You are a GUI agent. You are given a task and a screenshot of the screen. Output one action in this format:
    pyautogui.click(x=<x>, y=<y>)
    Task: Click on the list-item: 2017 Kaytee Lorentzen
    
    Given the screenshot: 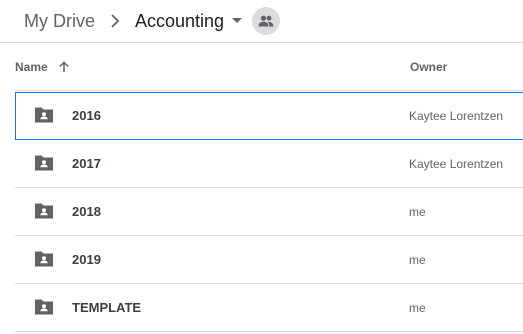 What is the action you would take?
    pyautogui.click(x=269, y=164)
    